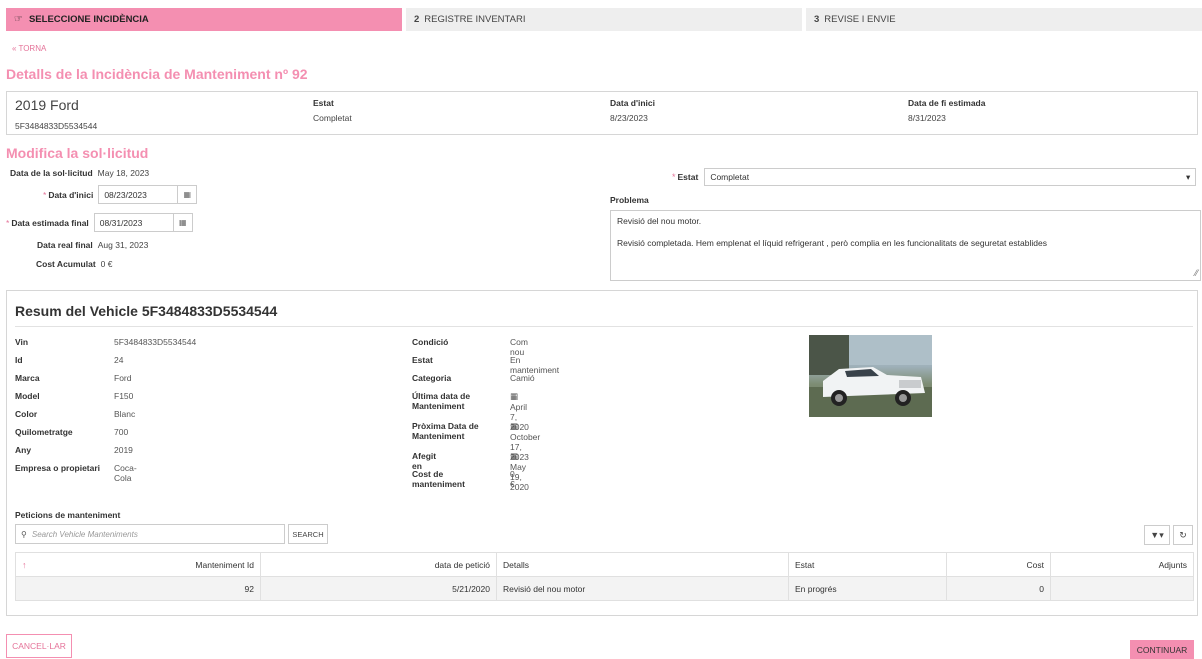 The height and width of the screenshot is (659, 1202). I want to click on field-value: Com nou, so click(519, 347).